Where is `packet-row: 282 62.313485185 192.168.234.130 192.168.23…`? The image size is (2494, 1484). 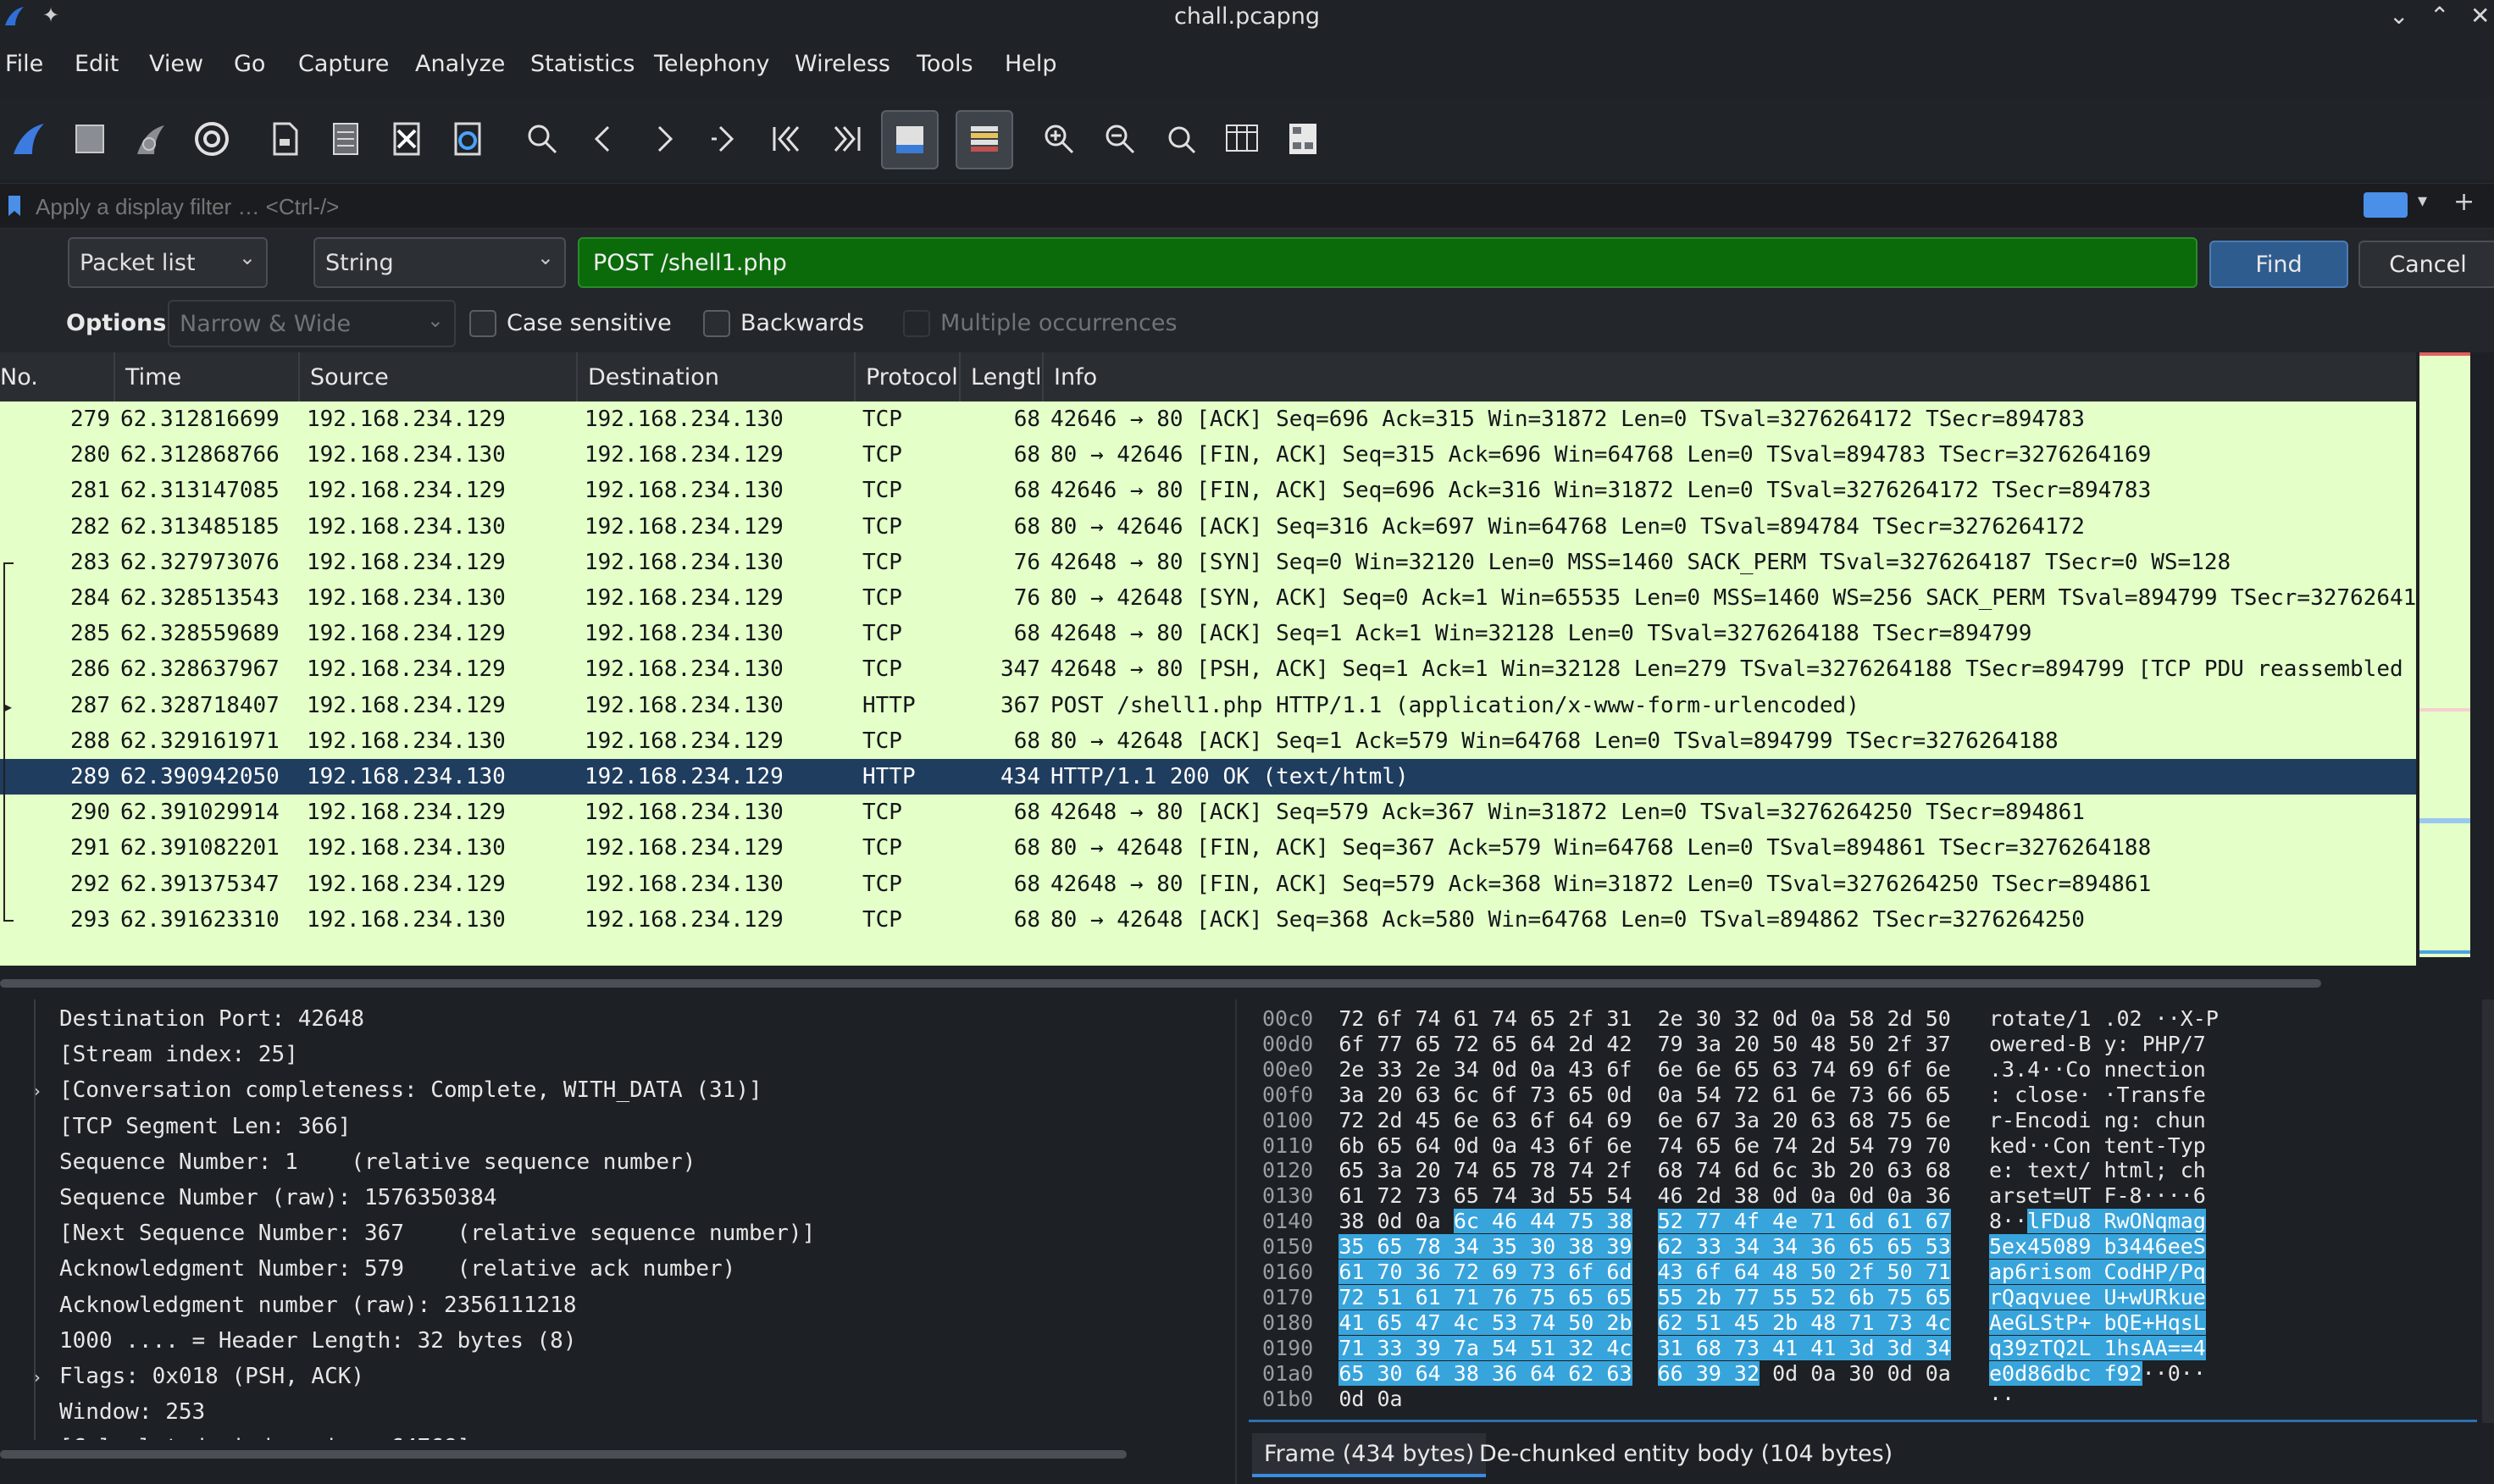 packet-row: 282 62.313485185 192.168.234.130 192.168.23… is located at coordinates (1208, 527).